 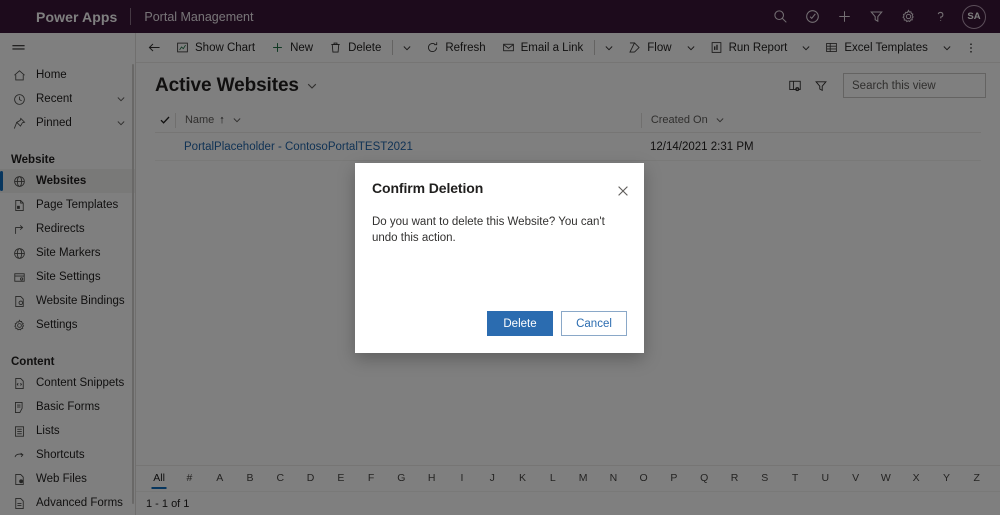 I want to click on delete-confirm-button: Delete, so click(x=520, y=323).